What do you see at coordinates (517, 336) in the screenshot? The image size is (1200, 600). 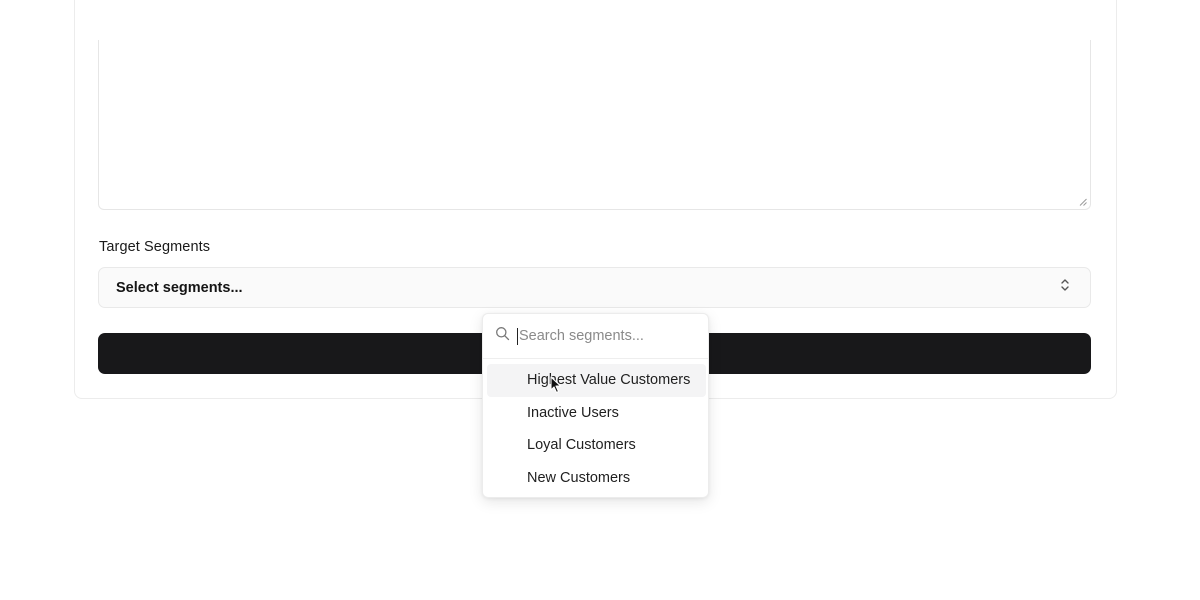 I see `text-caret` at bounding box center [517, 336].